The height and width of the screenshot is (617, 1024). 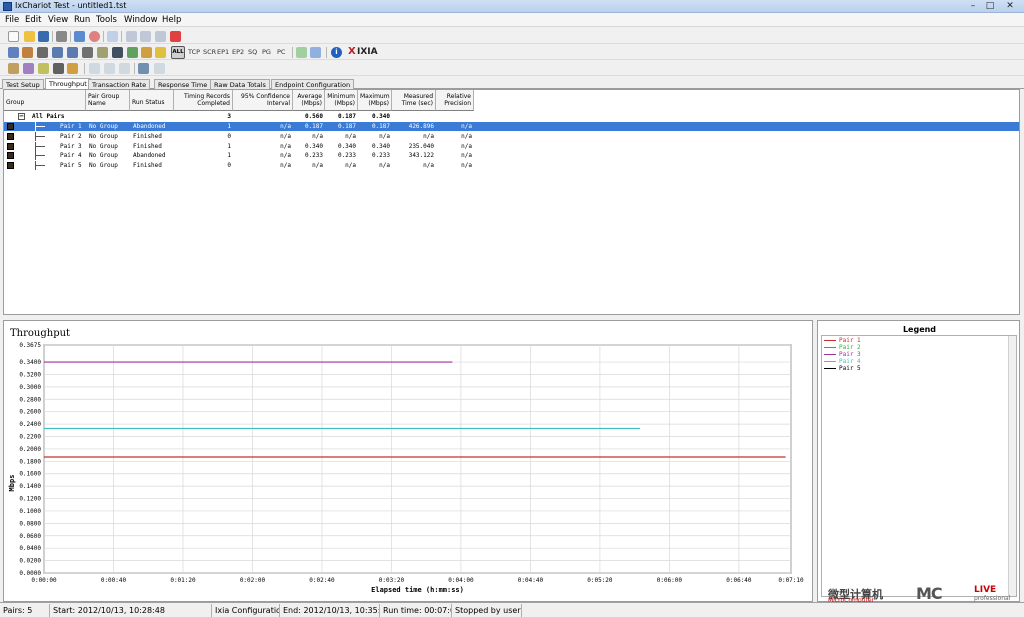 What do you see at coordinates (117, 52) in the screenshot?
I see `person-icon` at bounding box center [117, 52].